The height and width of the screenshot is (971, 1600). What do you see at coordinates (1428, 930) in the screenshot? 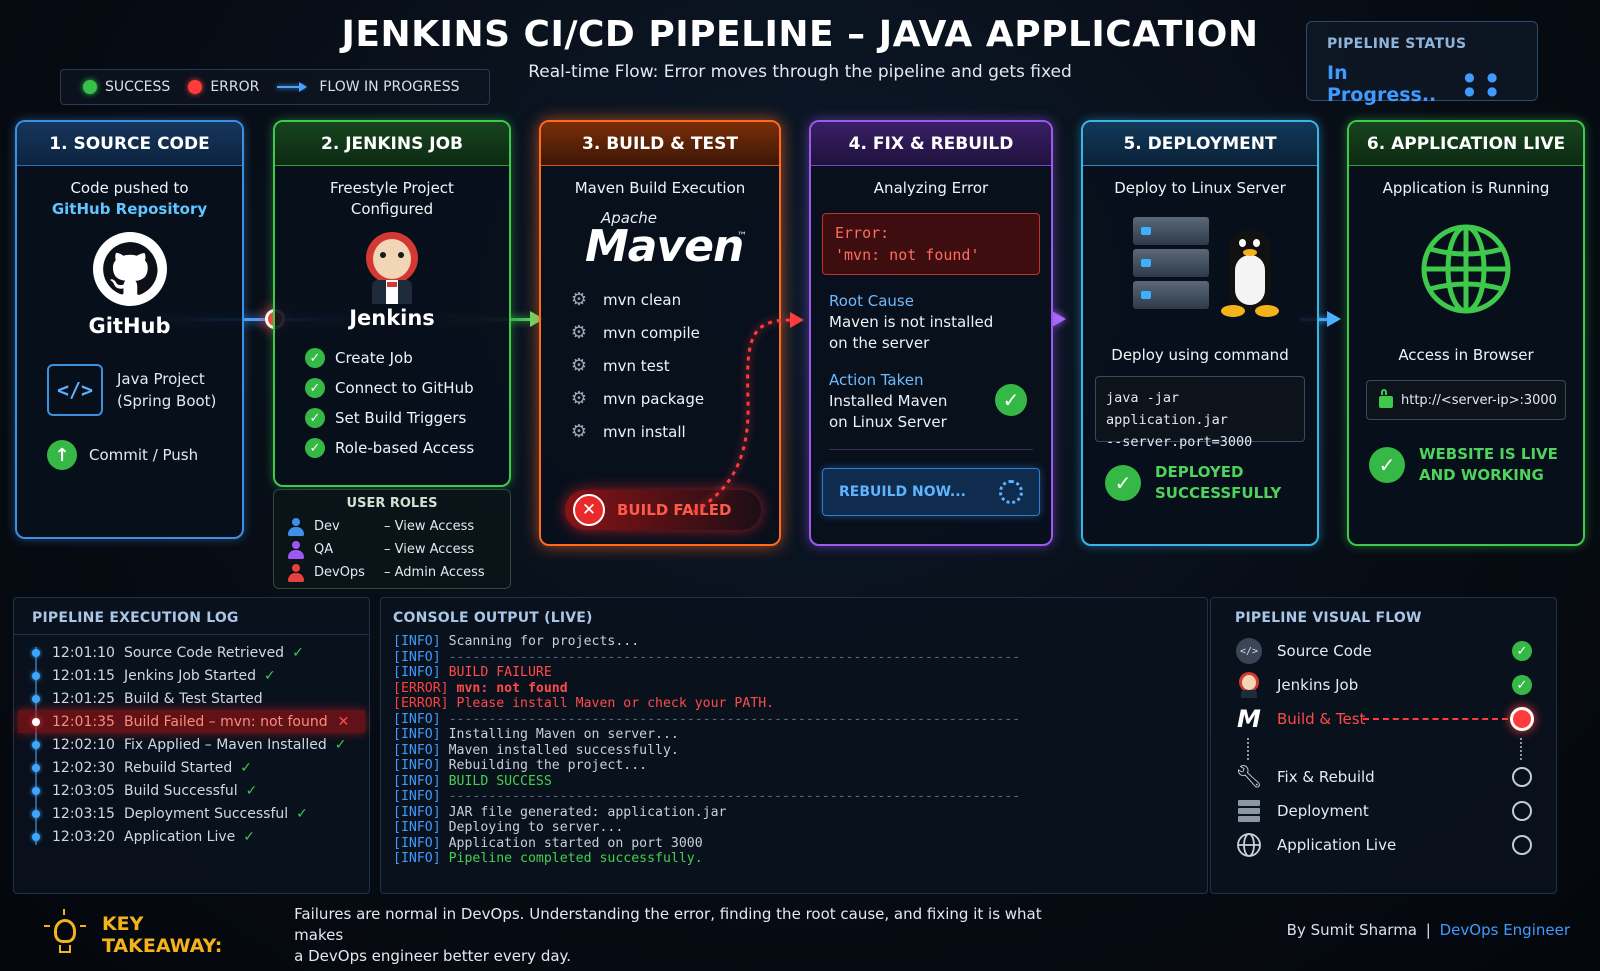
I see `author-credit: By Sumit Sharma | DevOps Engineer` at bounding box center [1428, 930].